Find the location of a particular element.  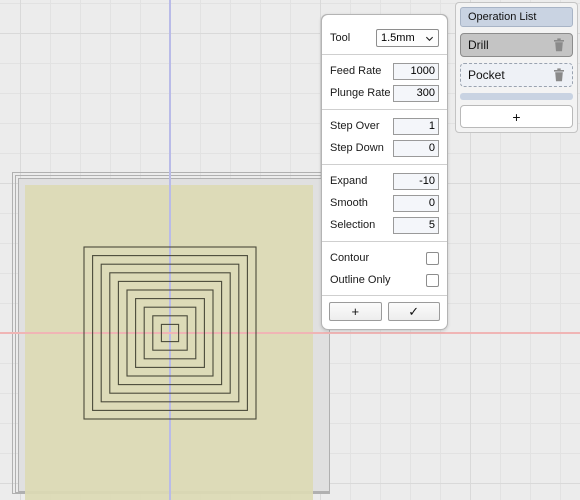

selection-input: 5 is located at coordinates (416, 225).